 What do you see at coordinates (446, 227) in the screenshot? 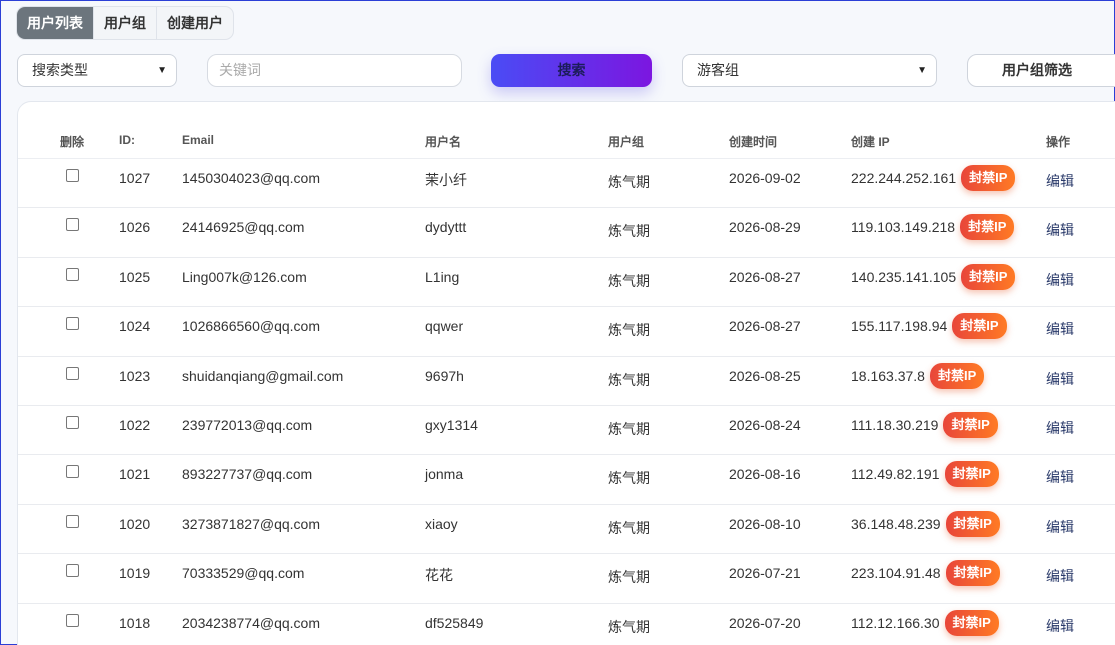
I see `row-username: dydyttt` at bounding box center [446, 227].